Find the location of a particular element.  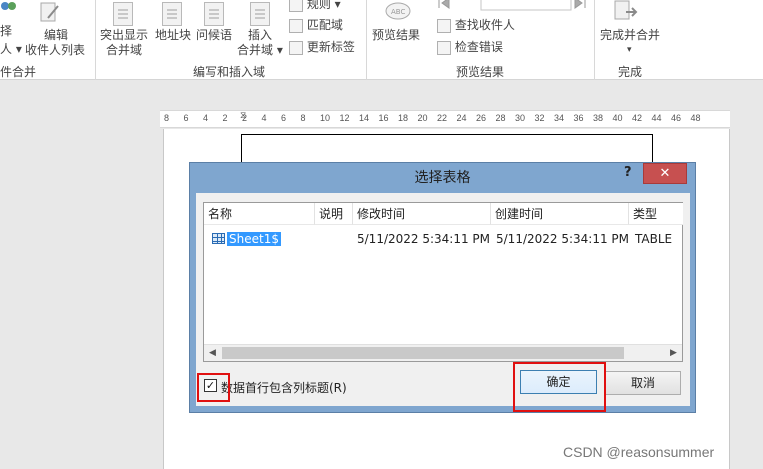

ruler-tick-label: 30 is located at coordinates (520, 118).